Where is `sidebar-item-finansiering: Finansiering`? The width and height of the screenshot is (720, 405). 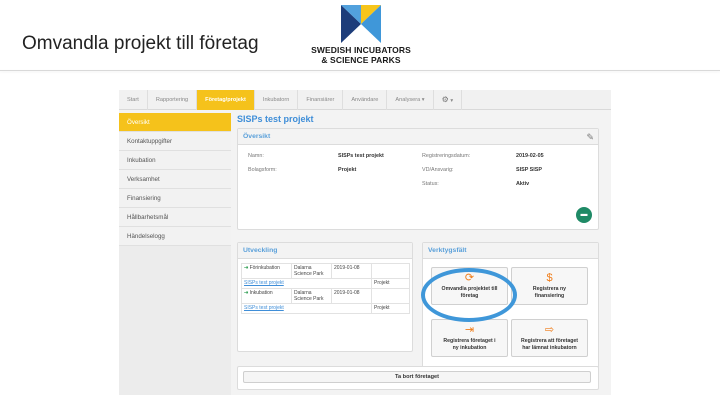
sidebar-item-finansiering: Finansiering is located at coordinates (175, 198).